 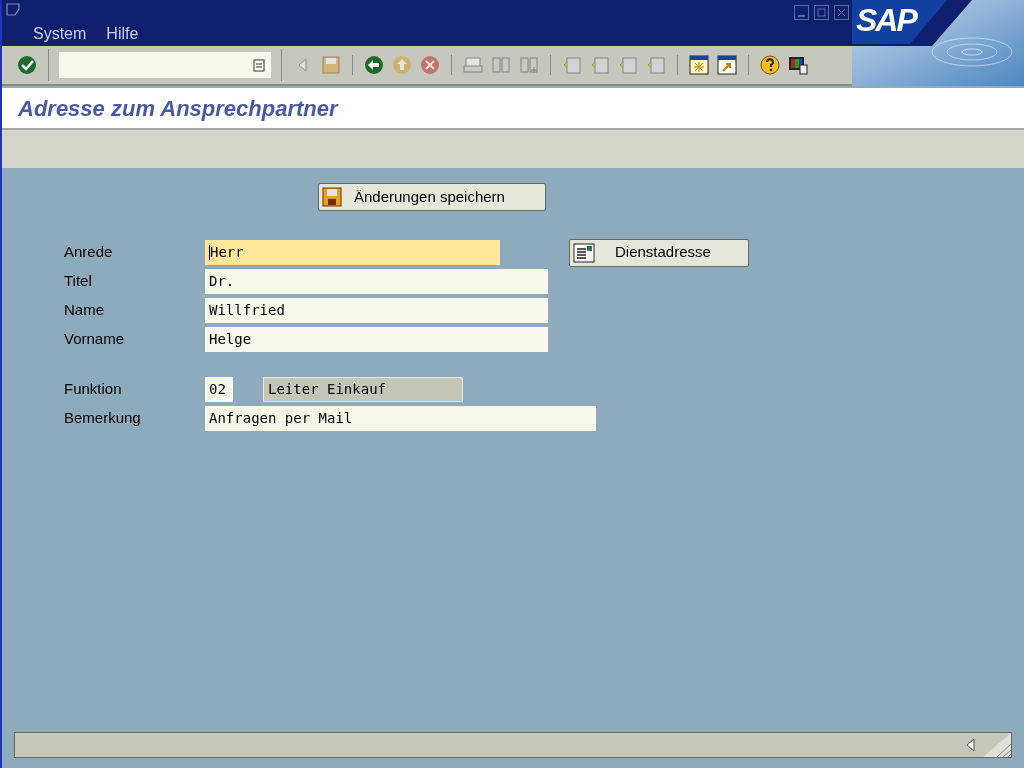 What do you see at coordinates (178, 108) in the screenshot?
I see `screen-title: Adresse zum Ansprechpartner` at bounding box center [178, 108].